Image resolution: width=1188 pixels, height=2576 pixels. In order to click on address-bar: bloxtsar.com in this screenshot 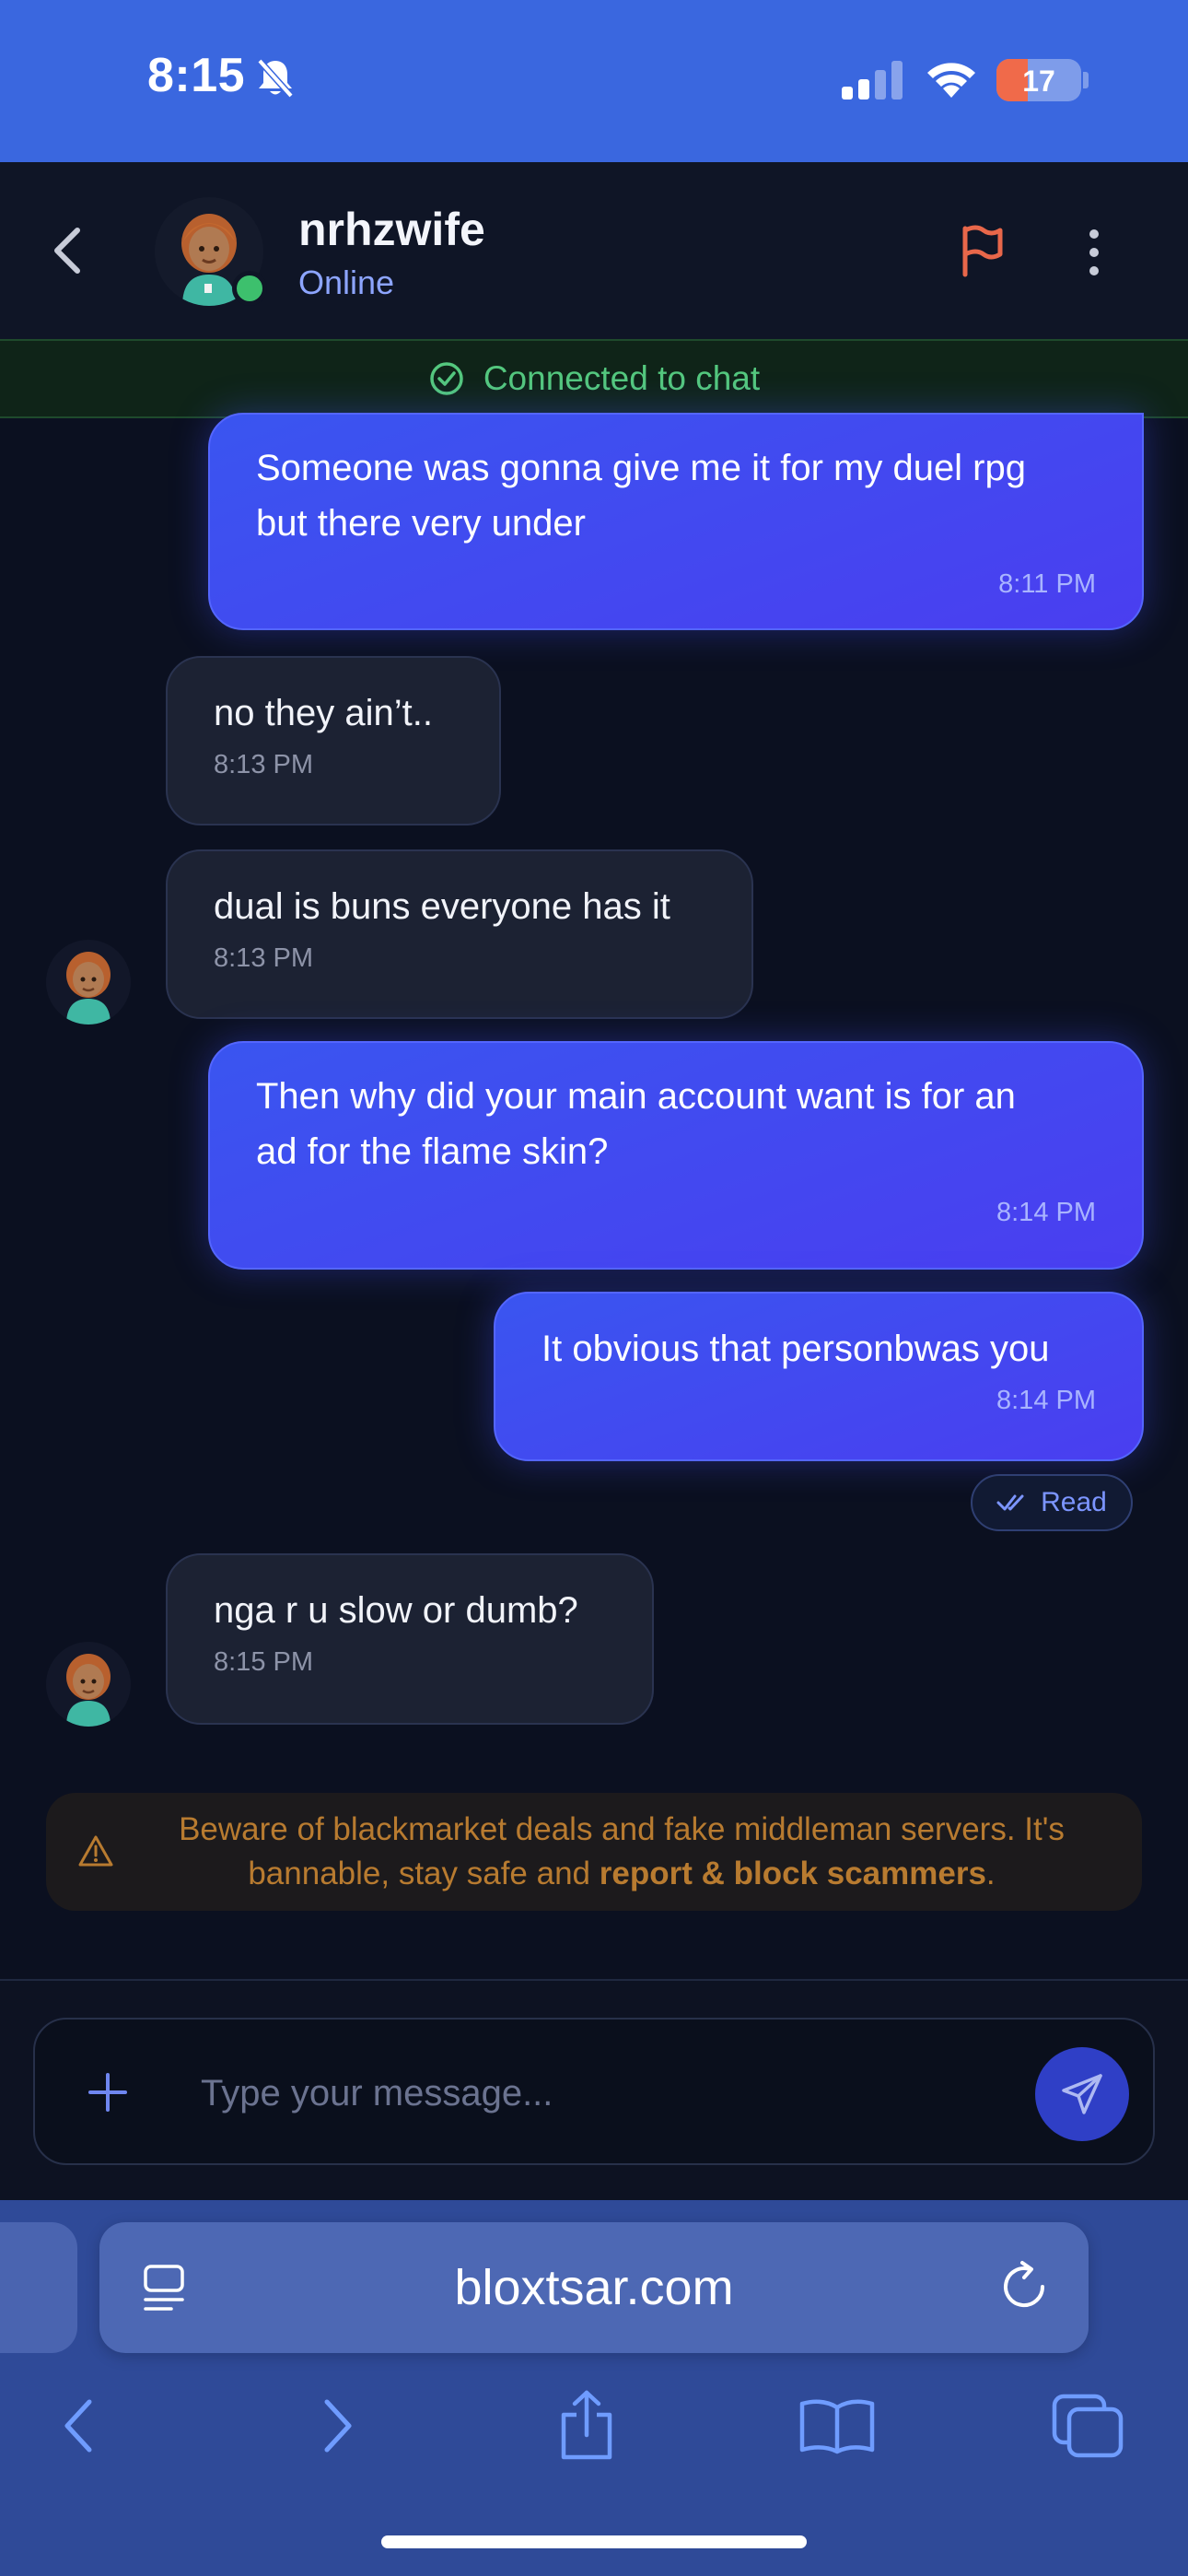, I will do `click(594, 2287)`.